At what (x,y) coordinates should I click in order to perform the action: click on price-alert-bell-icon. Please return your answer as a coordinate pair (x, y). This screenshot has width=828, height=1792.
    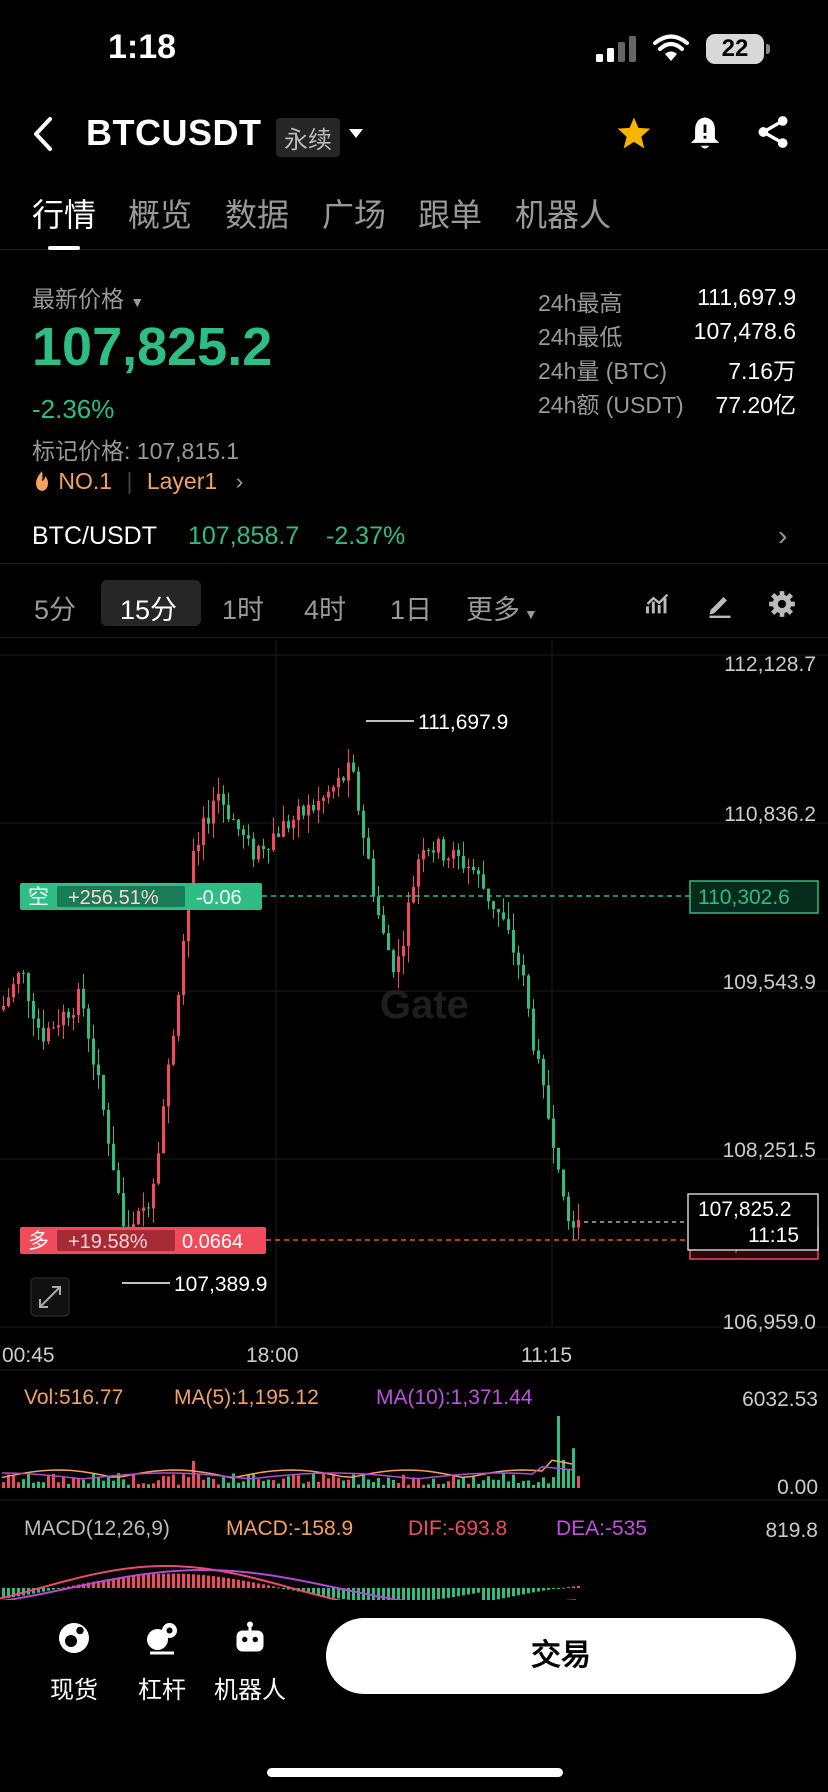
    Looking at the image, I should click on (705, 133).